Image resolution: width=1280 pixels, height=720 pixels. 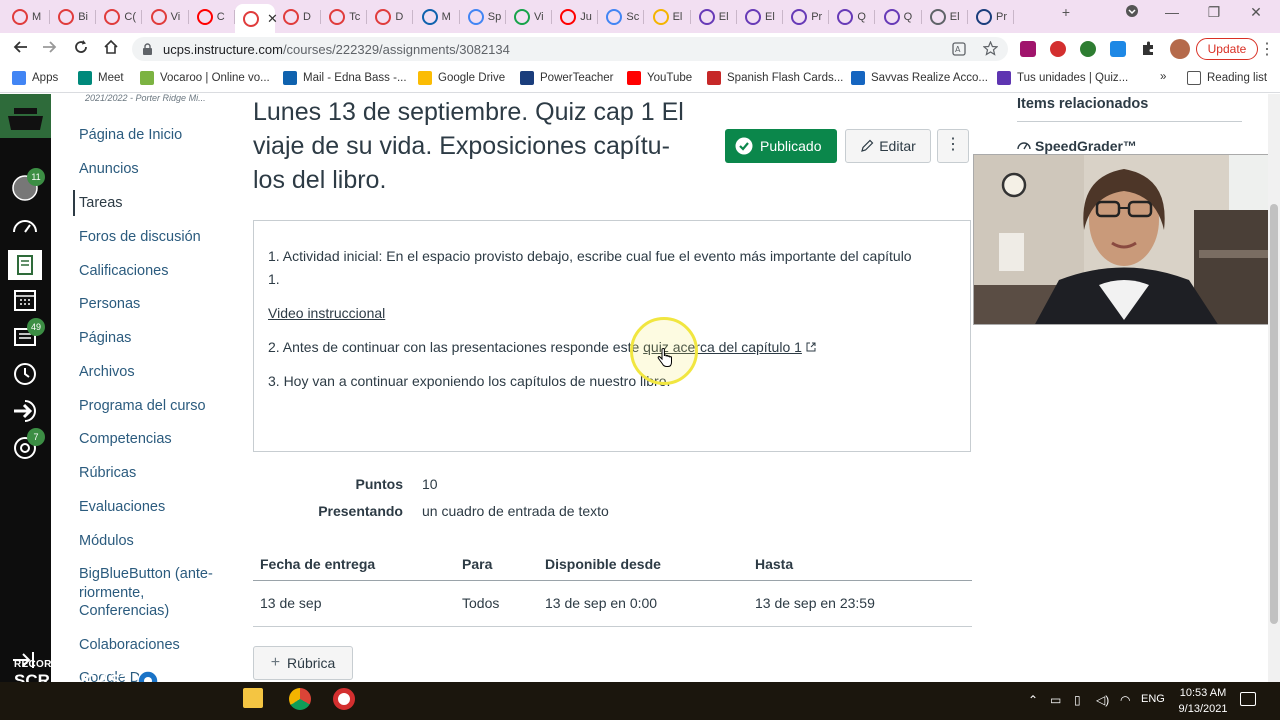 What do you see at coordinates (303, 663) in the screenshot?
I see `rubric-button: + Rúbrica` at bounding box center [303, 663].